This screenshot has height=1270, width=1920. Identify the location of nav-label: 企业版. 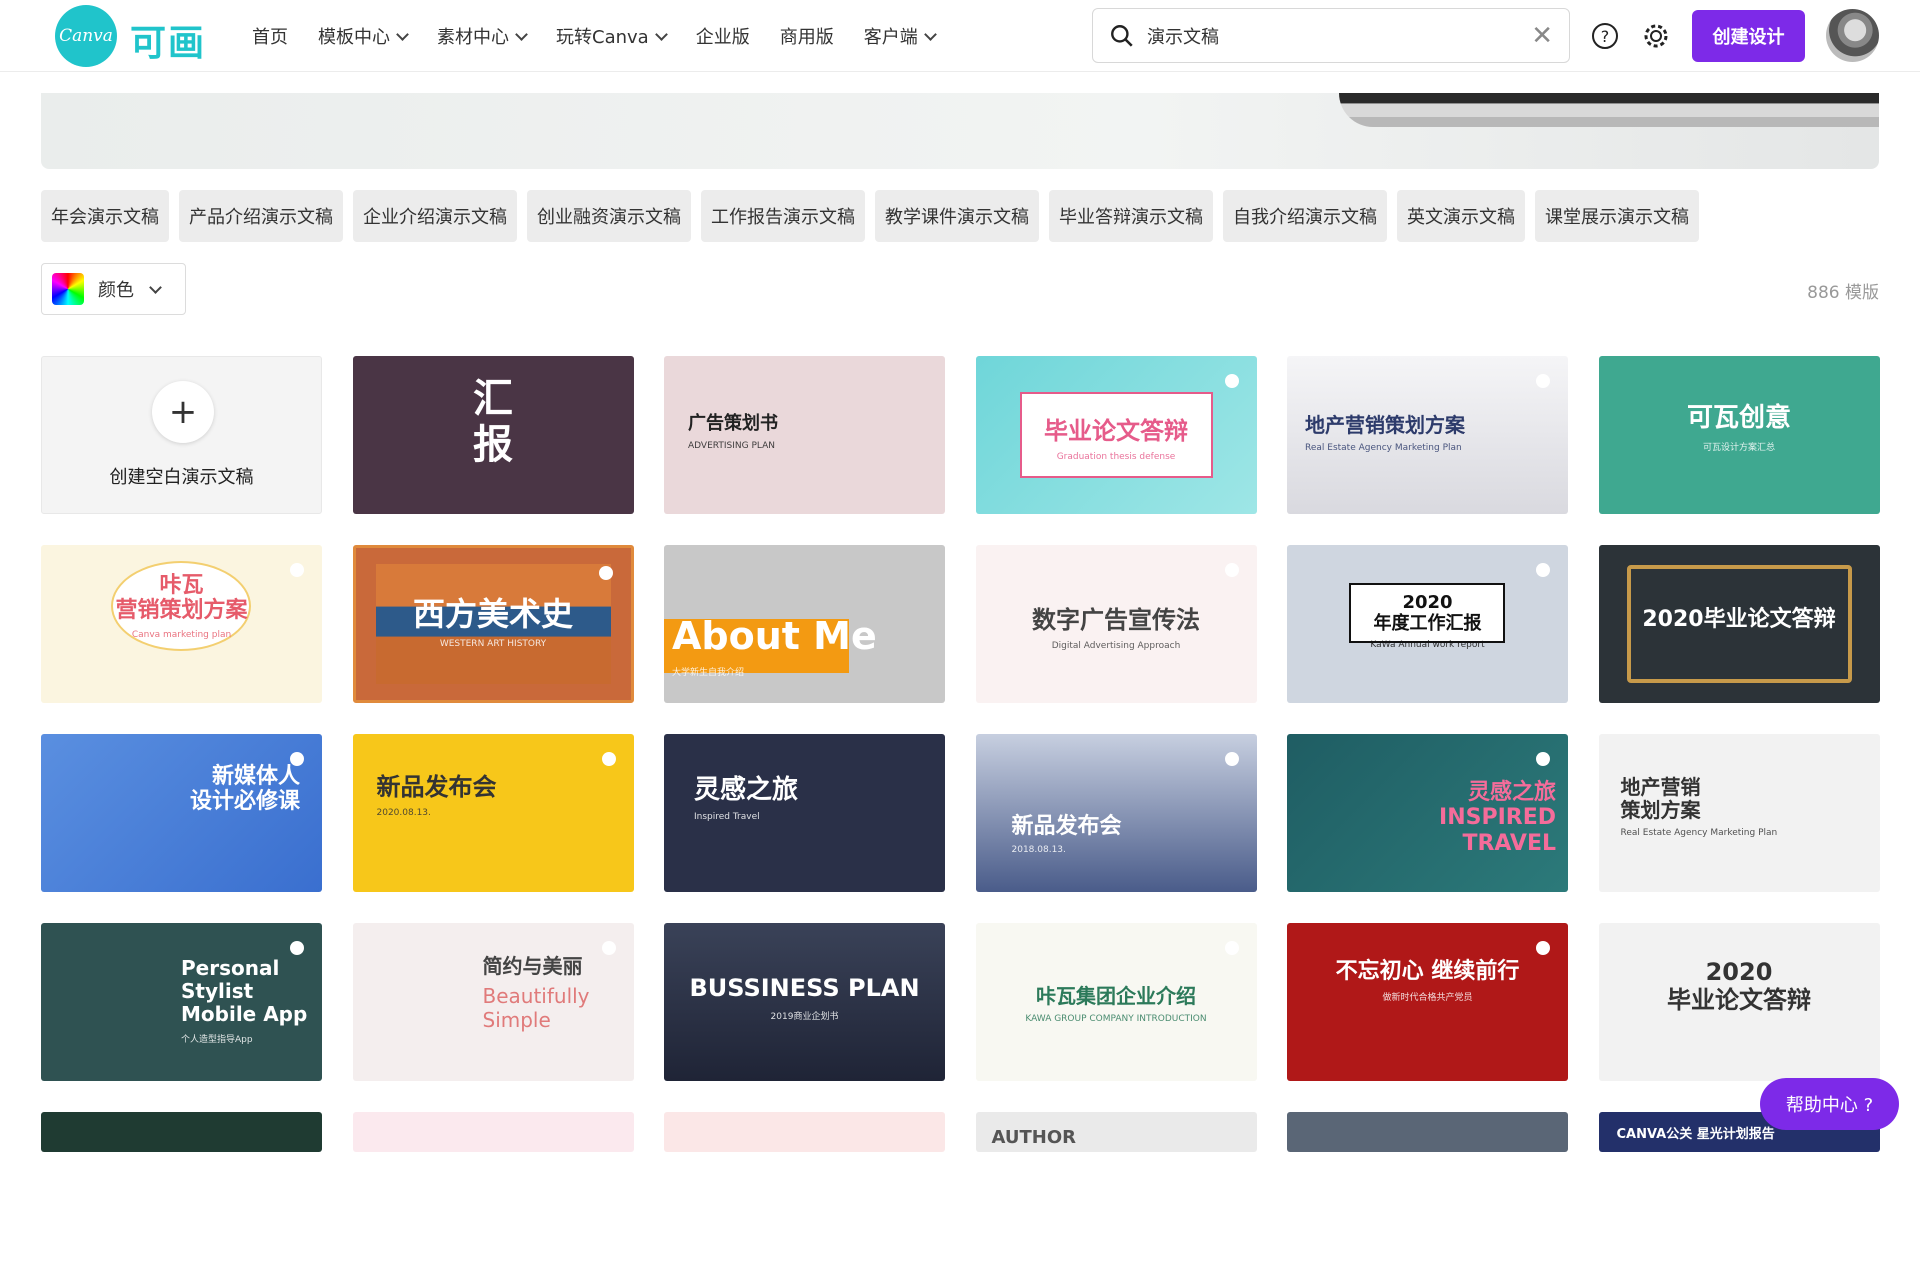
(722, 37).